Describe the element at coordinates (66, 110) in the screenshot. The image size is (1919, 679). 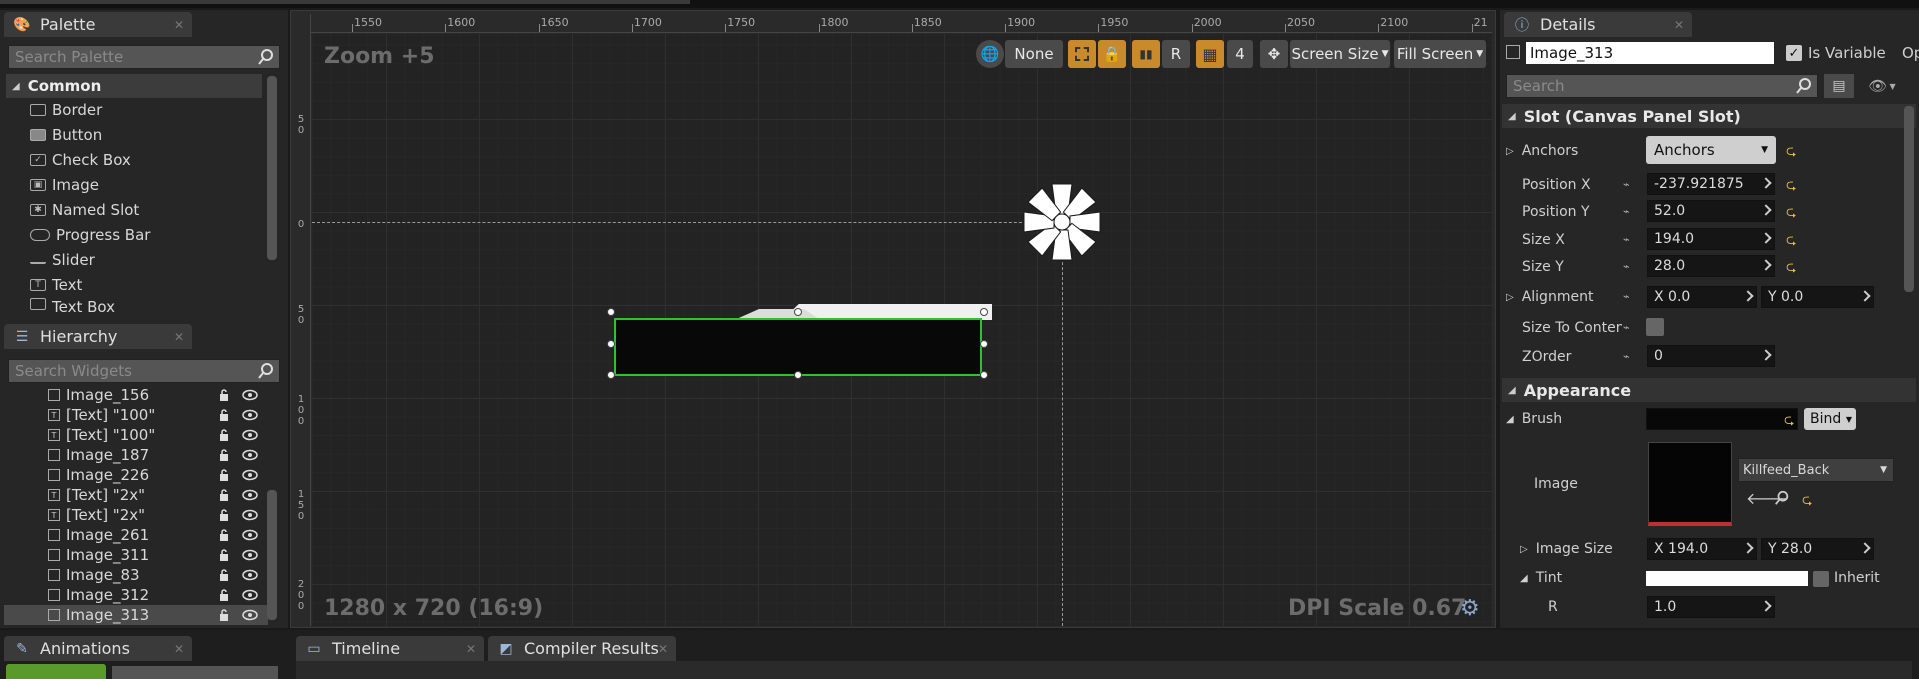
I see `palette-item-border: Border` at that location.